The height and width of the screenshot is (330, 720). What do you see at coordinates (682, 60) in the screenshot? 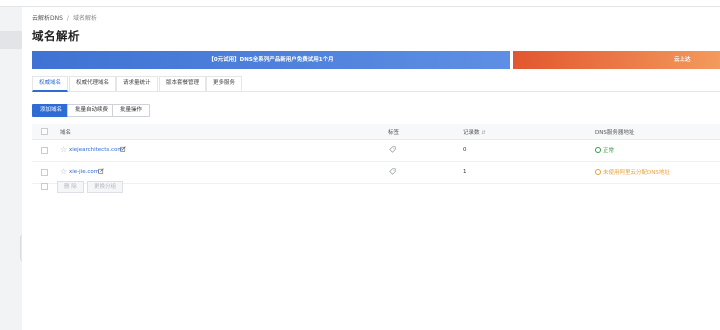
I see `promo-banner-cloud-label: 云上达` at bounding box center [682, 60].